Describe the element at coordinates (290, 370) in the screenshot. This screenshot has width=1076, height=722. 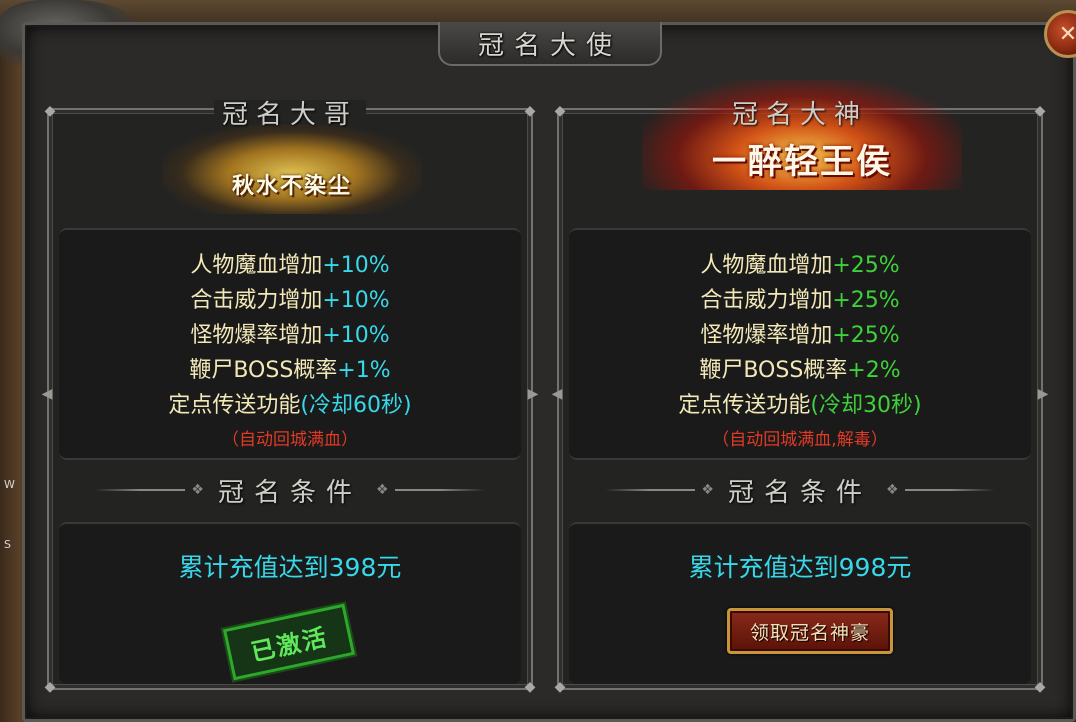
I see `stat-line: 鞭尸BOSS概率+1%` at that location.